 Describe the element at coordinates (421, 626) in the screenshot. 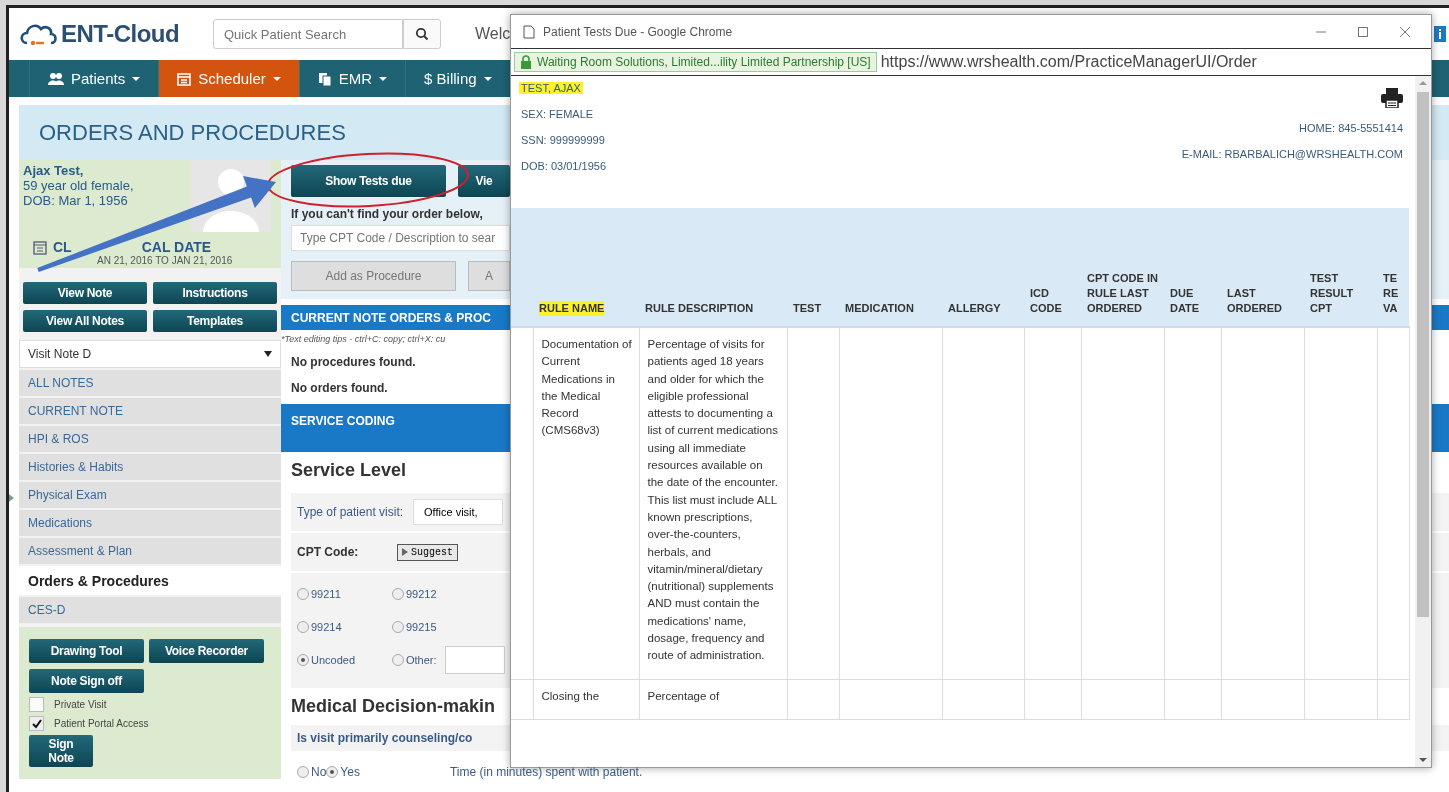

I see `radio-label: 99215` at that location.